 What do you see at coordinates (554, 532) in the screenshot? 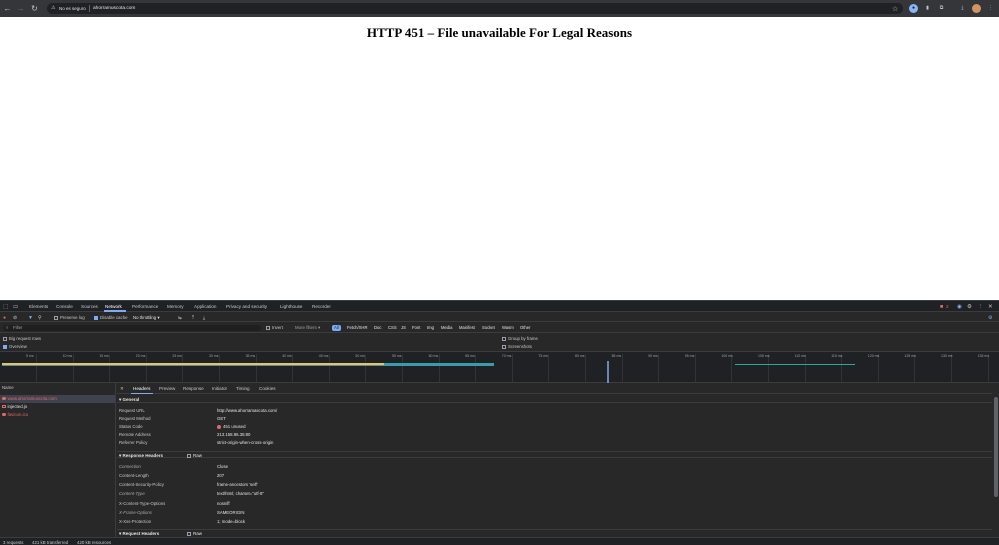
I see `request-headers-section-header: ▾ Request Headers Raw` at bounding box center [554, 532].